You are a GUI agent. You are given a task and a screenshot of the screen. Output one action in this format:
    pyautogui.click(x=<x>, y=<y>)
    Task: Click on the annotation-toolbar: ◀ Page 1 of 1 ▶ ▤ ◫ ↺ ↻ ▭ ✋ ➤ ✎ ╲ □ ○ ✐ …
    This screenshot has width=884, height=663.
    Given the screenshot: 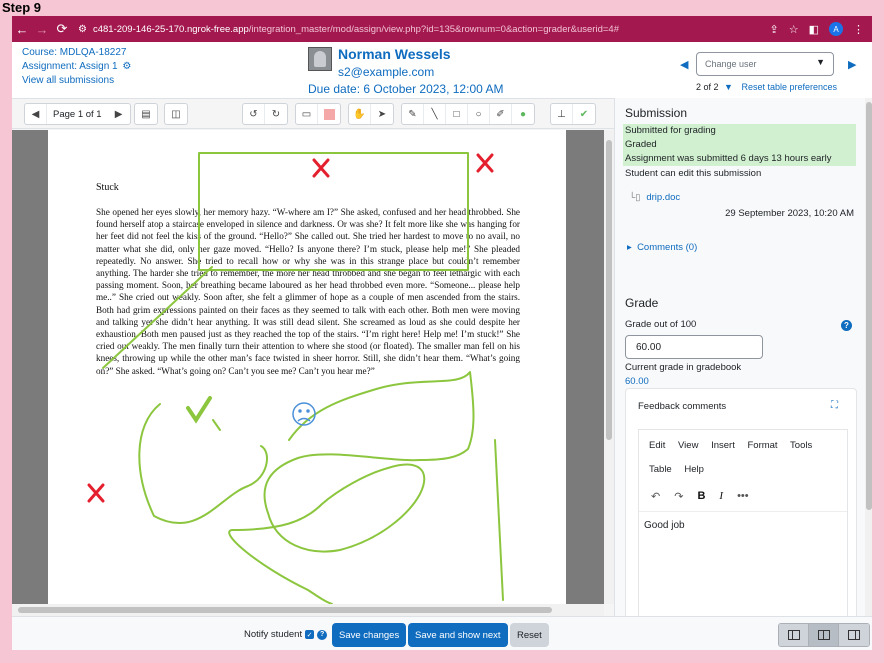 What is the action you would take?
    pyautogui.click(x=313, y=114)
    